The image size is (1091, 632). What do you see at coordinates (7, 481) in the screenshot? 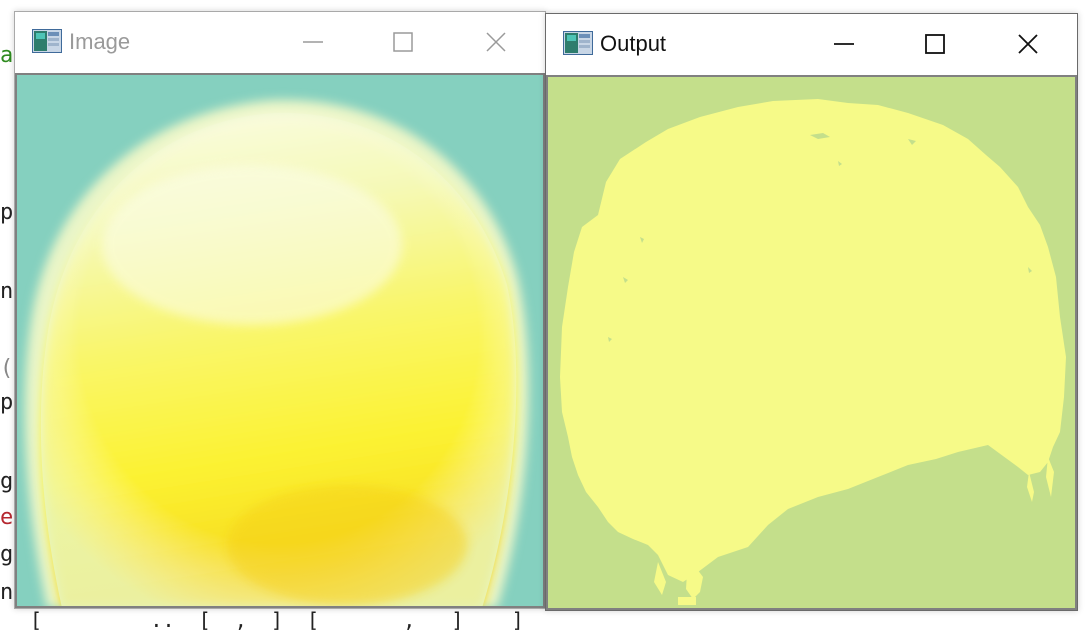
I see `code-fragment: g` at bounding box center [7, 481].